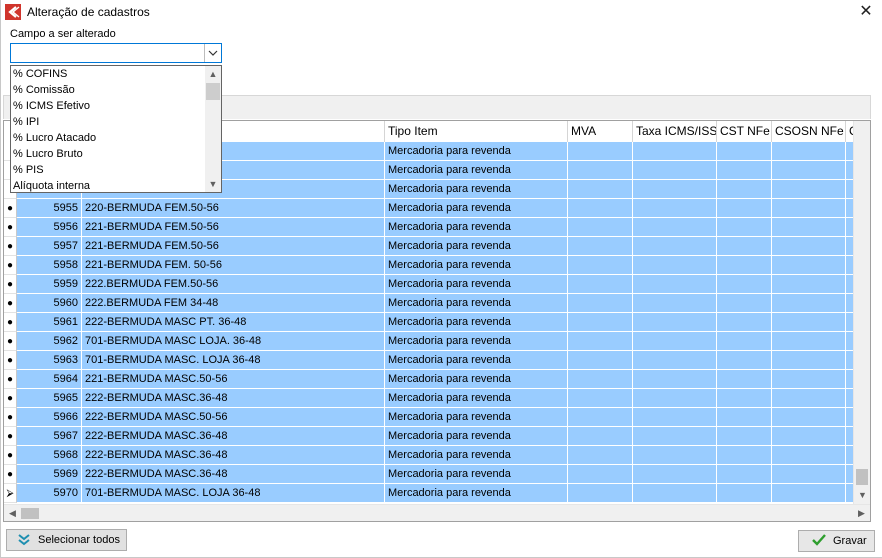  What do you see at coordinates (233, 398) in the screenshot?
I see `row-description: 222-BERMUDA MASC.36-48` at bounding box center [233, 398].